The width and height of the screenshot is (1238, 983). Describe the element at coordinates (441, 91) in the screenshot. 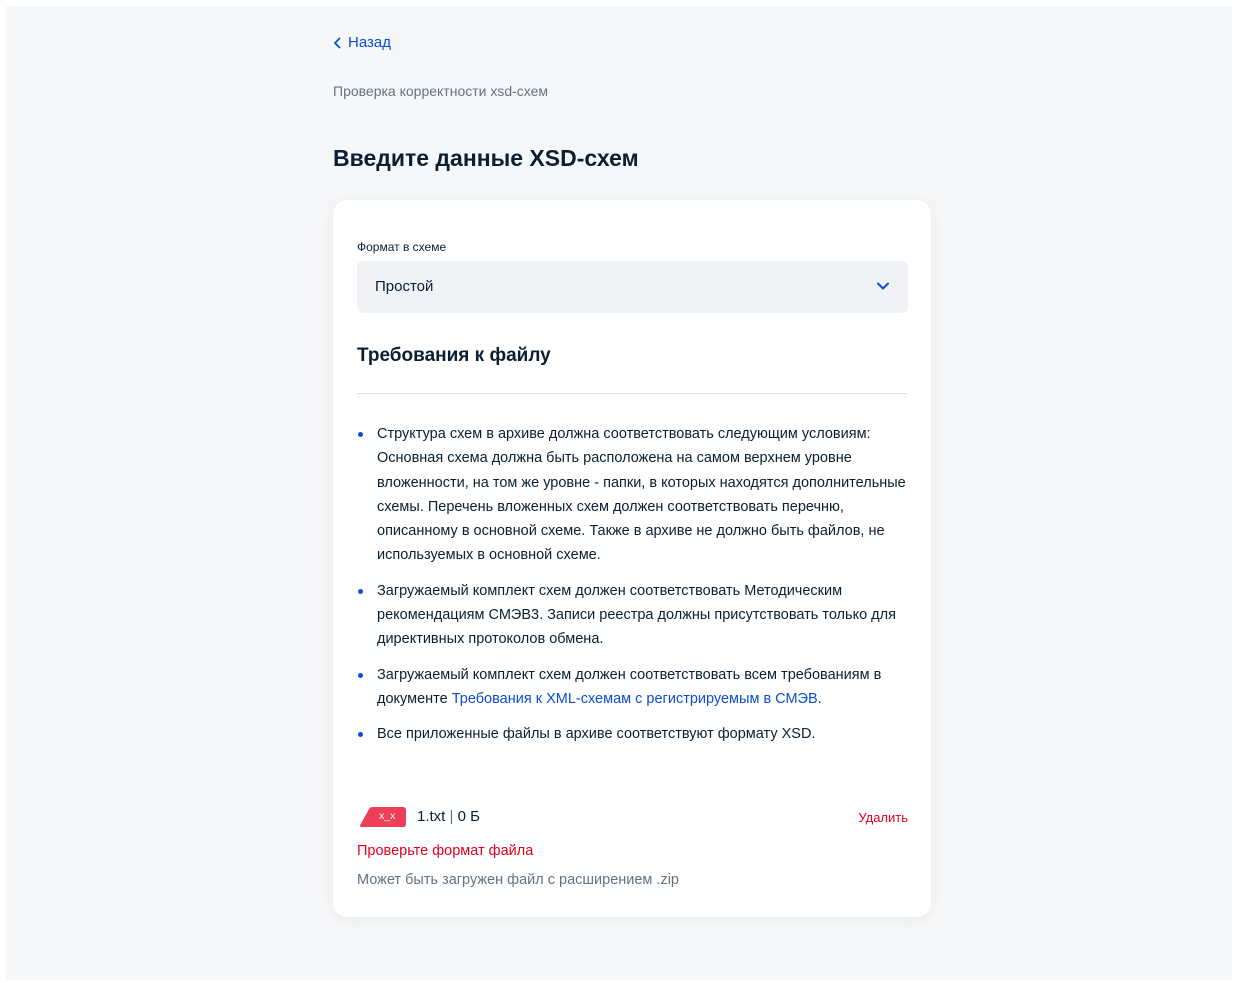

I see `breadcrumb: Проверка корректности xsd-схем` at that location.